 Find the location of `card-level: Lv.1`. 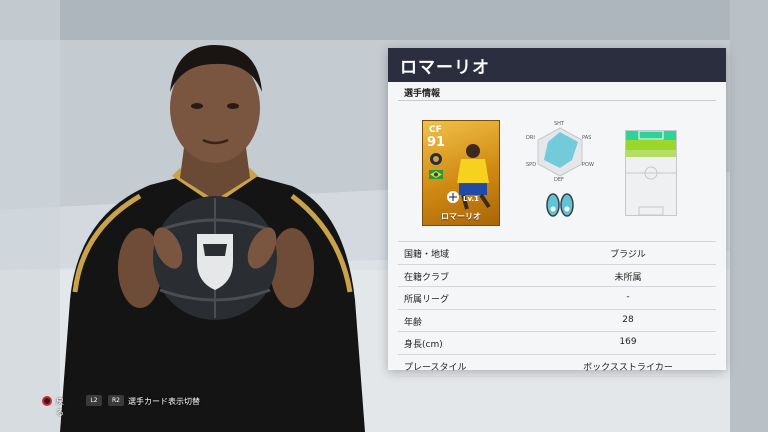

card-level: Lv.1 is located at coordinates (471, 199).